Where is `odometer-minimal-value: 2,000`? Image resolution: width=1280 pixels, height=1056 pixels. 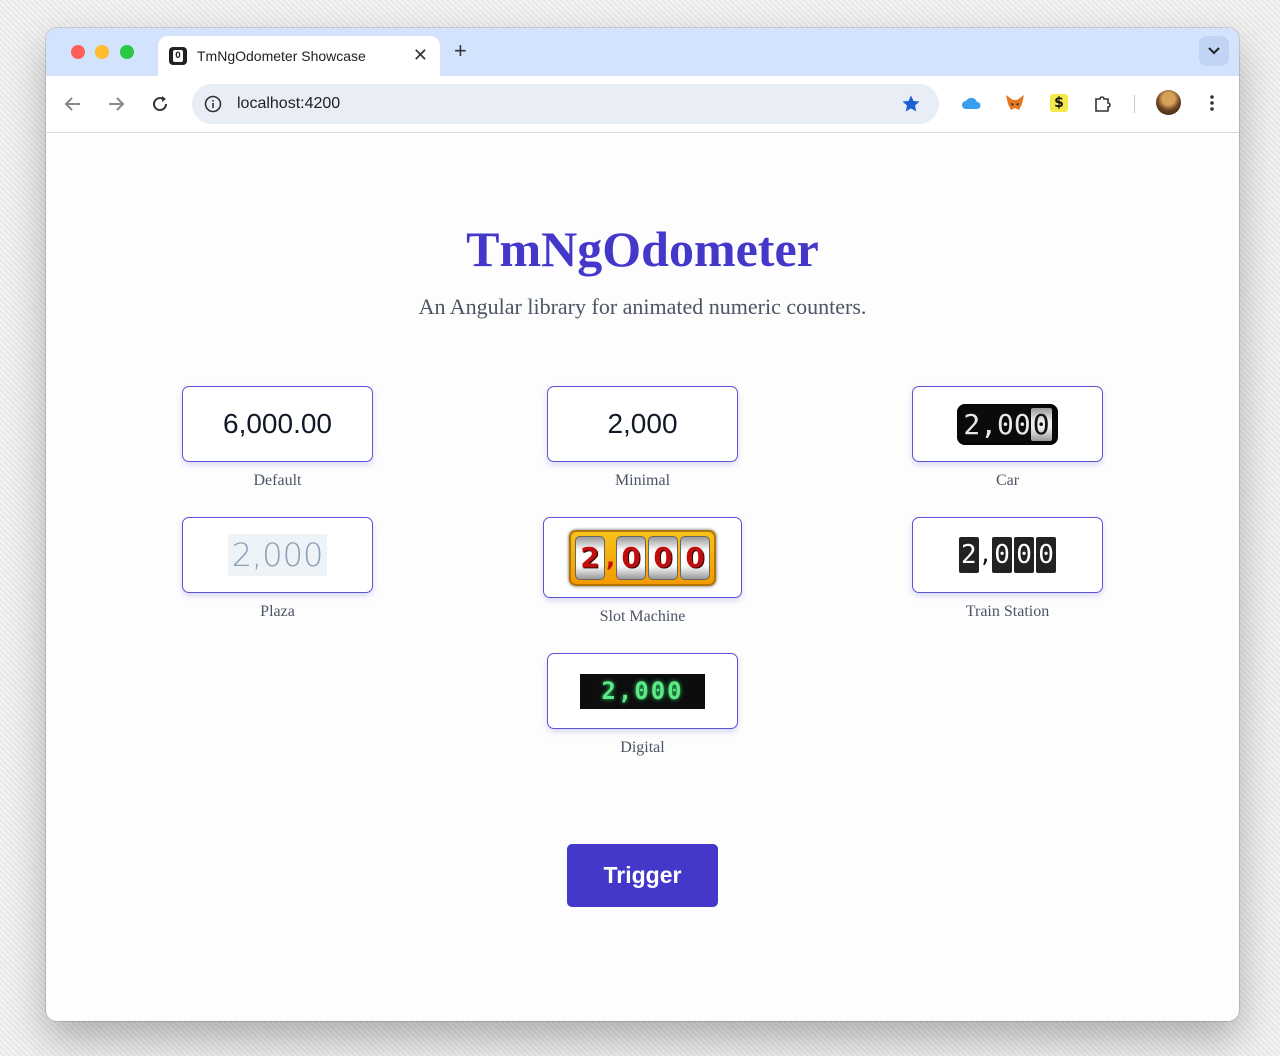 odometer-minimal-value: 2,000 is located at coordinates (642, 423).